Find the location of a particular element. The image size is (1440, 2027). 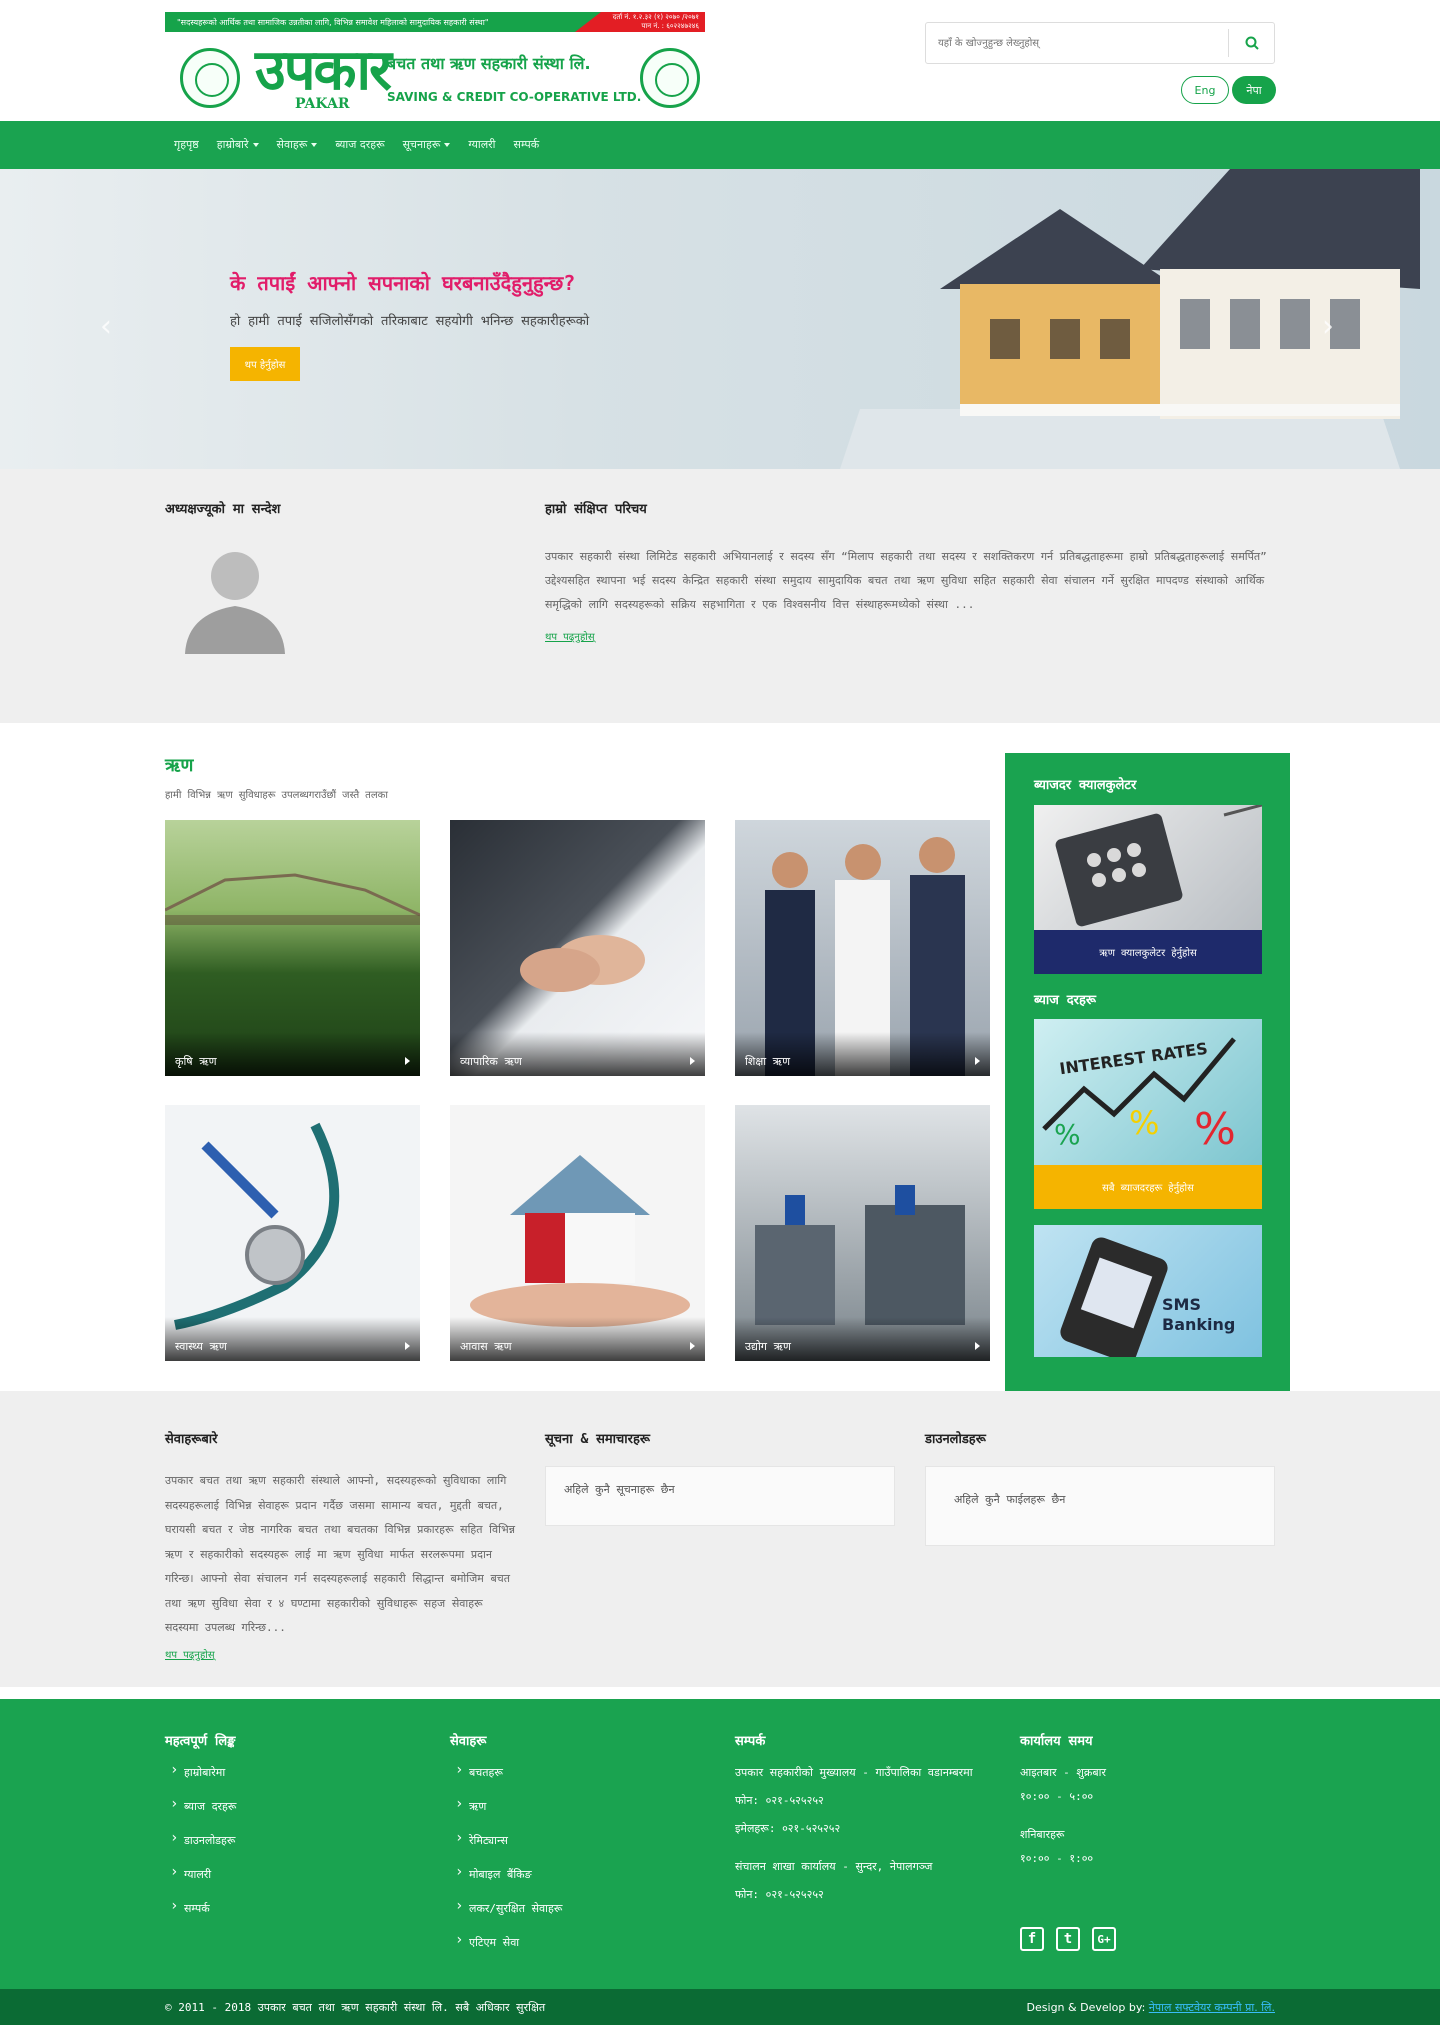

lang-nepali-button: नेपा is located at coordinates (1254, 90).